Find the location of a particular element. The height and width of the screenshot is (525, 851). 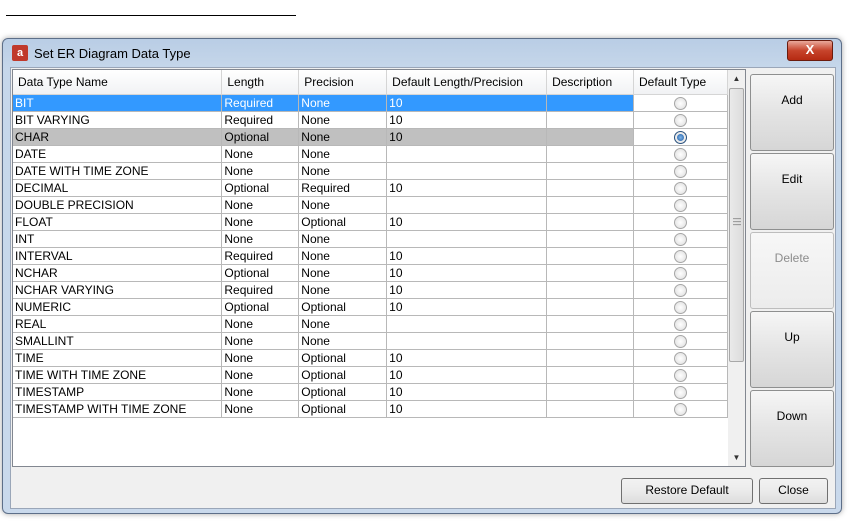

cell-name: TIME WITH TIME ZONE is located at coordinates (118, 375).